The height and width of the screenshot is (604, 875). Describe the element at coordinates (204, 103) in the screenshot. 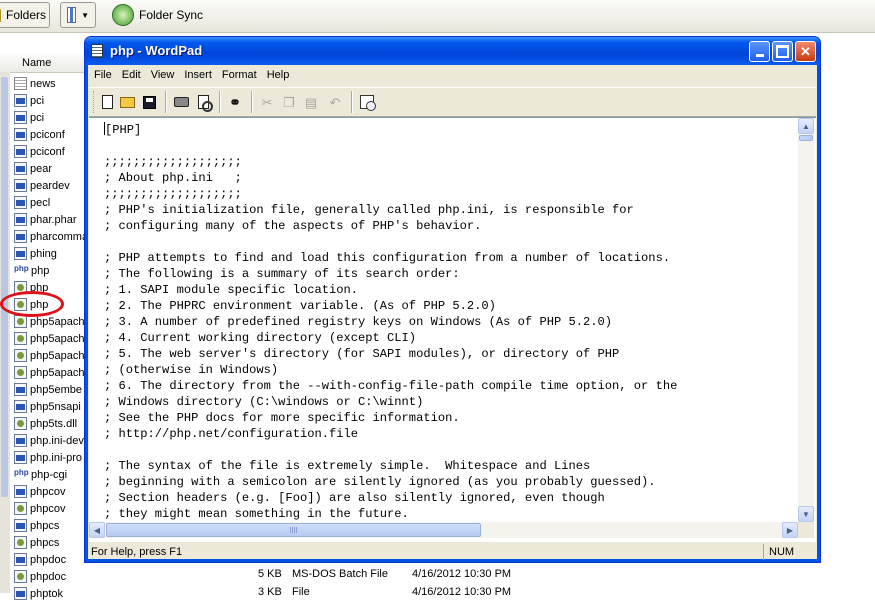

I see `print-preview-button` at that location.